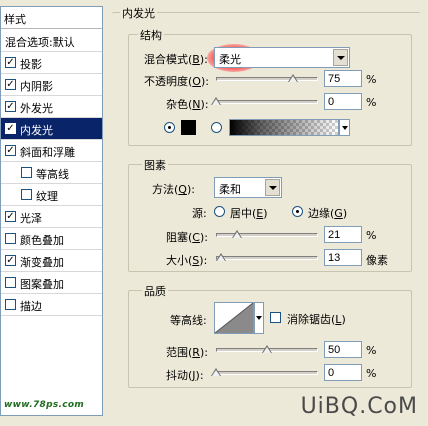  I want to click on solid-color-radio, so click(169, 127).